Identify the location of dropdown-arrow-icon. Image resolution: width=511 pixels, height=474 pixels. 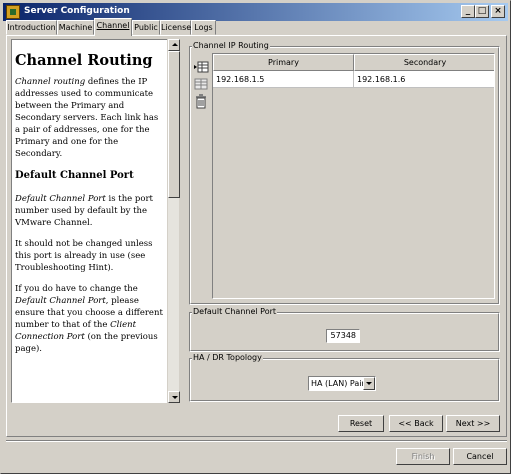
(369, 383).